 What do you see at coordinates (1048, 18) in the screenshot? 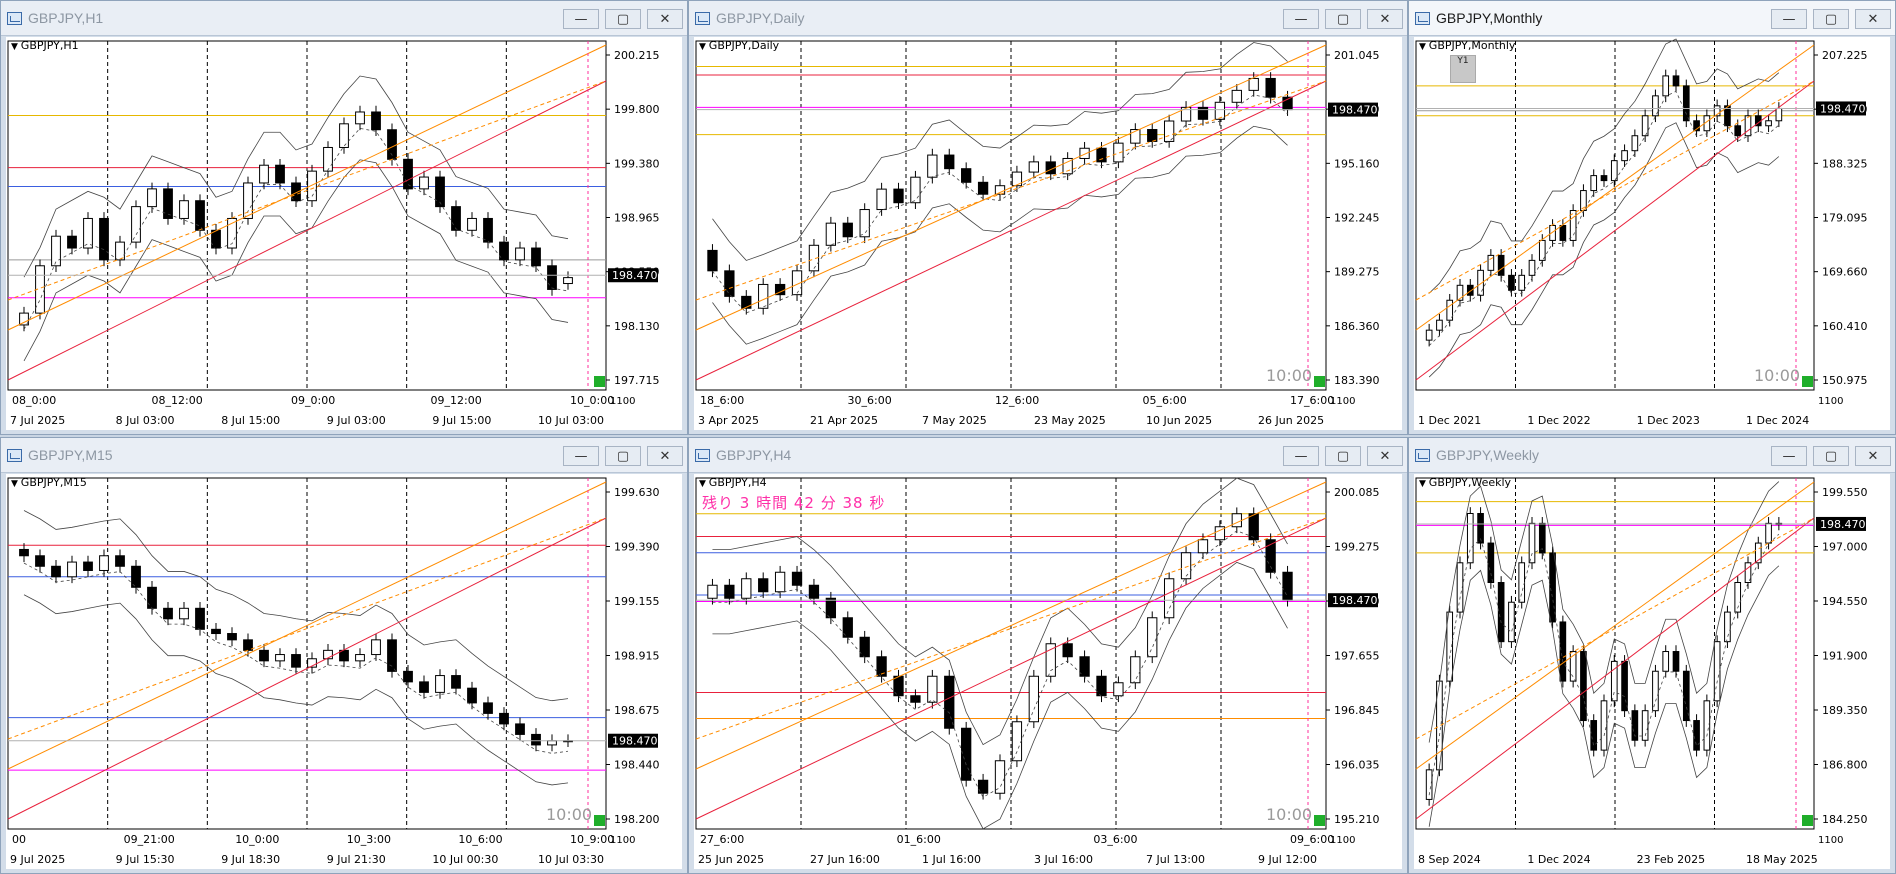
I see `title-bar: GBPJPY,Daily — ▢ ✕` at bounding box center [1048, 18].